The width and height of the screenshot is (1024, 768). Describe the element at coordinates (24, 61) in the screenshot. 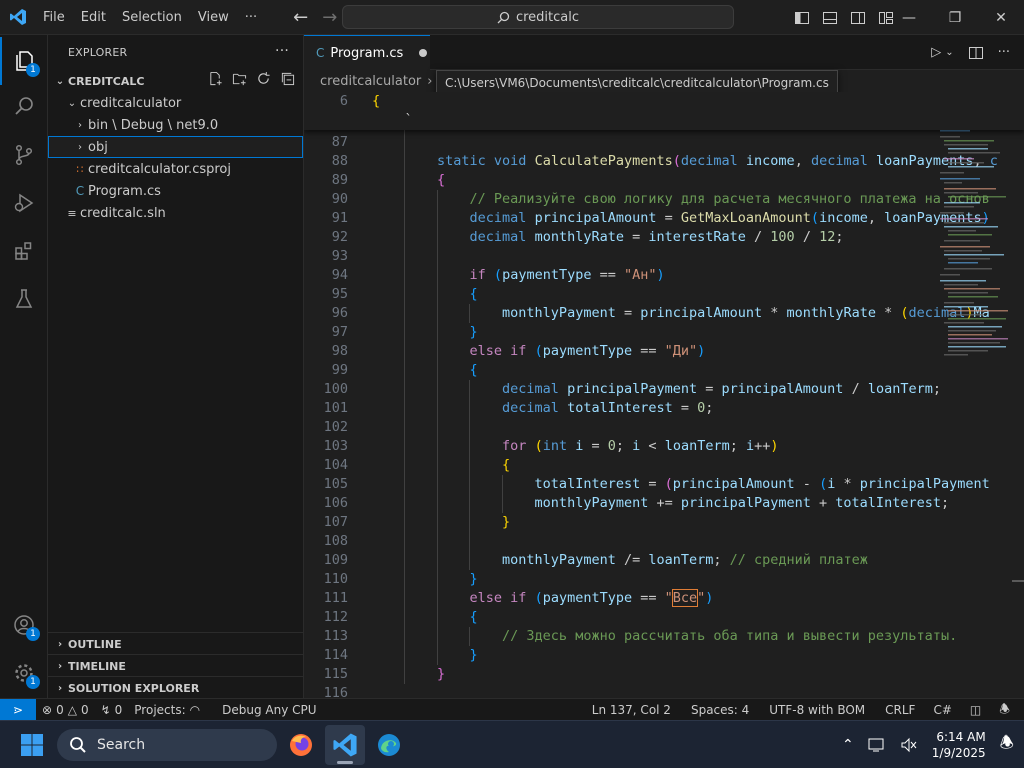

I see `explorer-icon: 1` at that location.